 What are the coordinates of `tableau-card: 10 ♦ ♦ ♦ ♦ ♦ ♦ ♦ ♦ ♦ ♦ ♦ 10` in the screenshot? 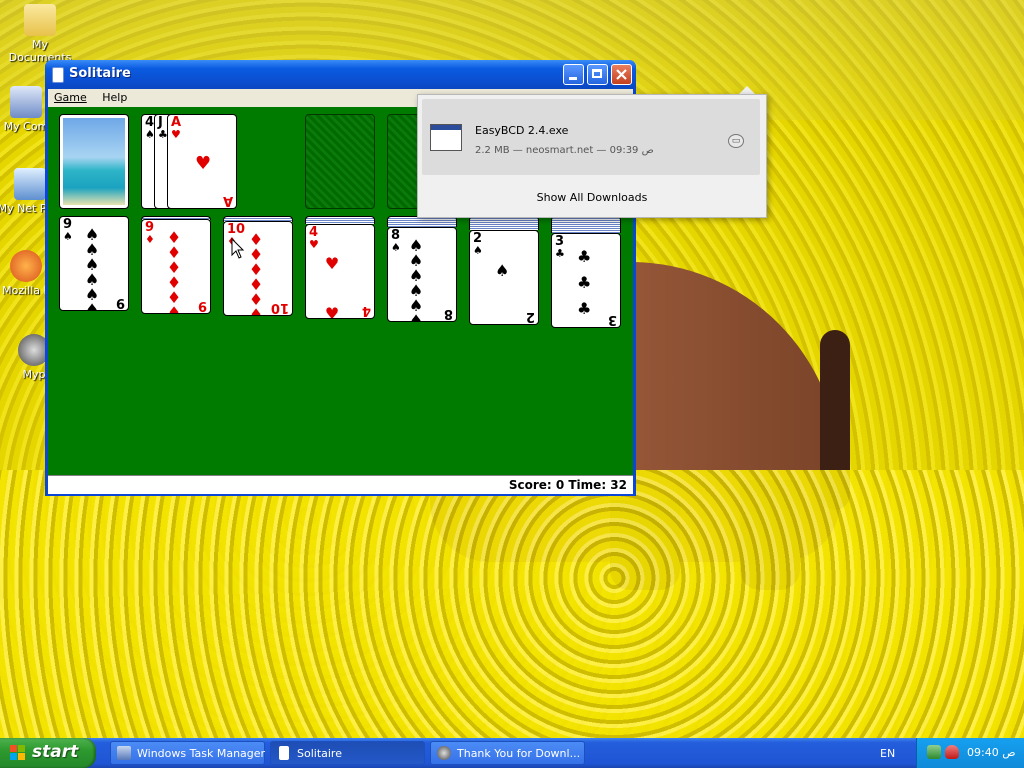 It's located at (258, 268).